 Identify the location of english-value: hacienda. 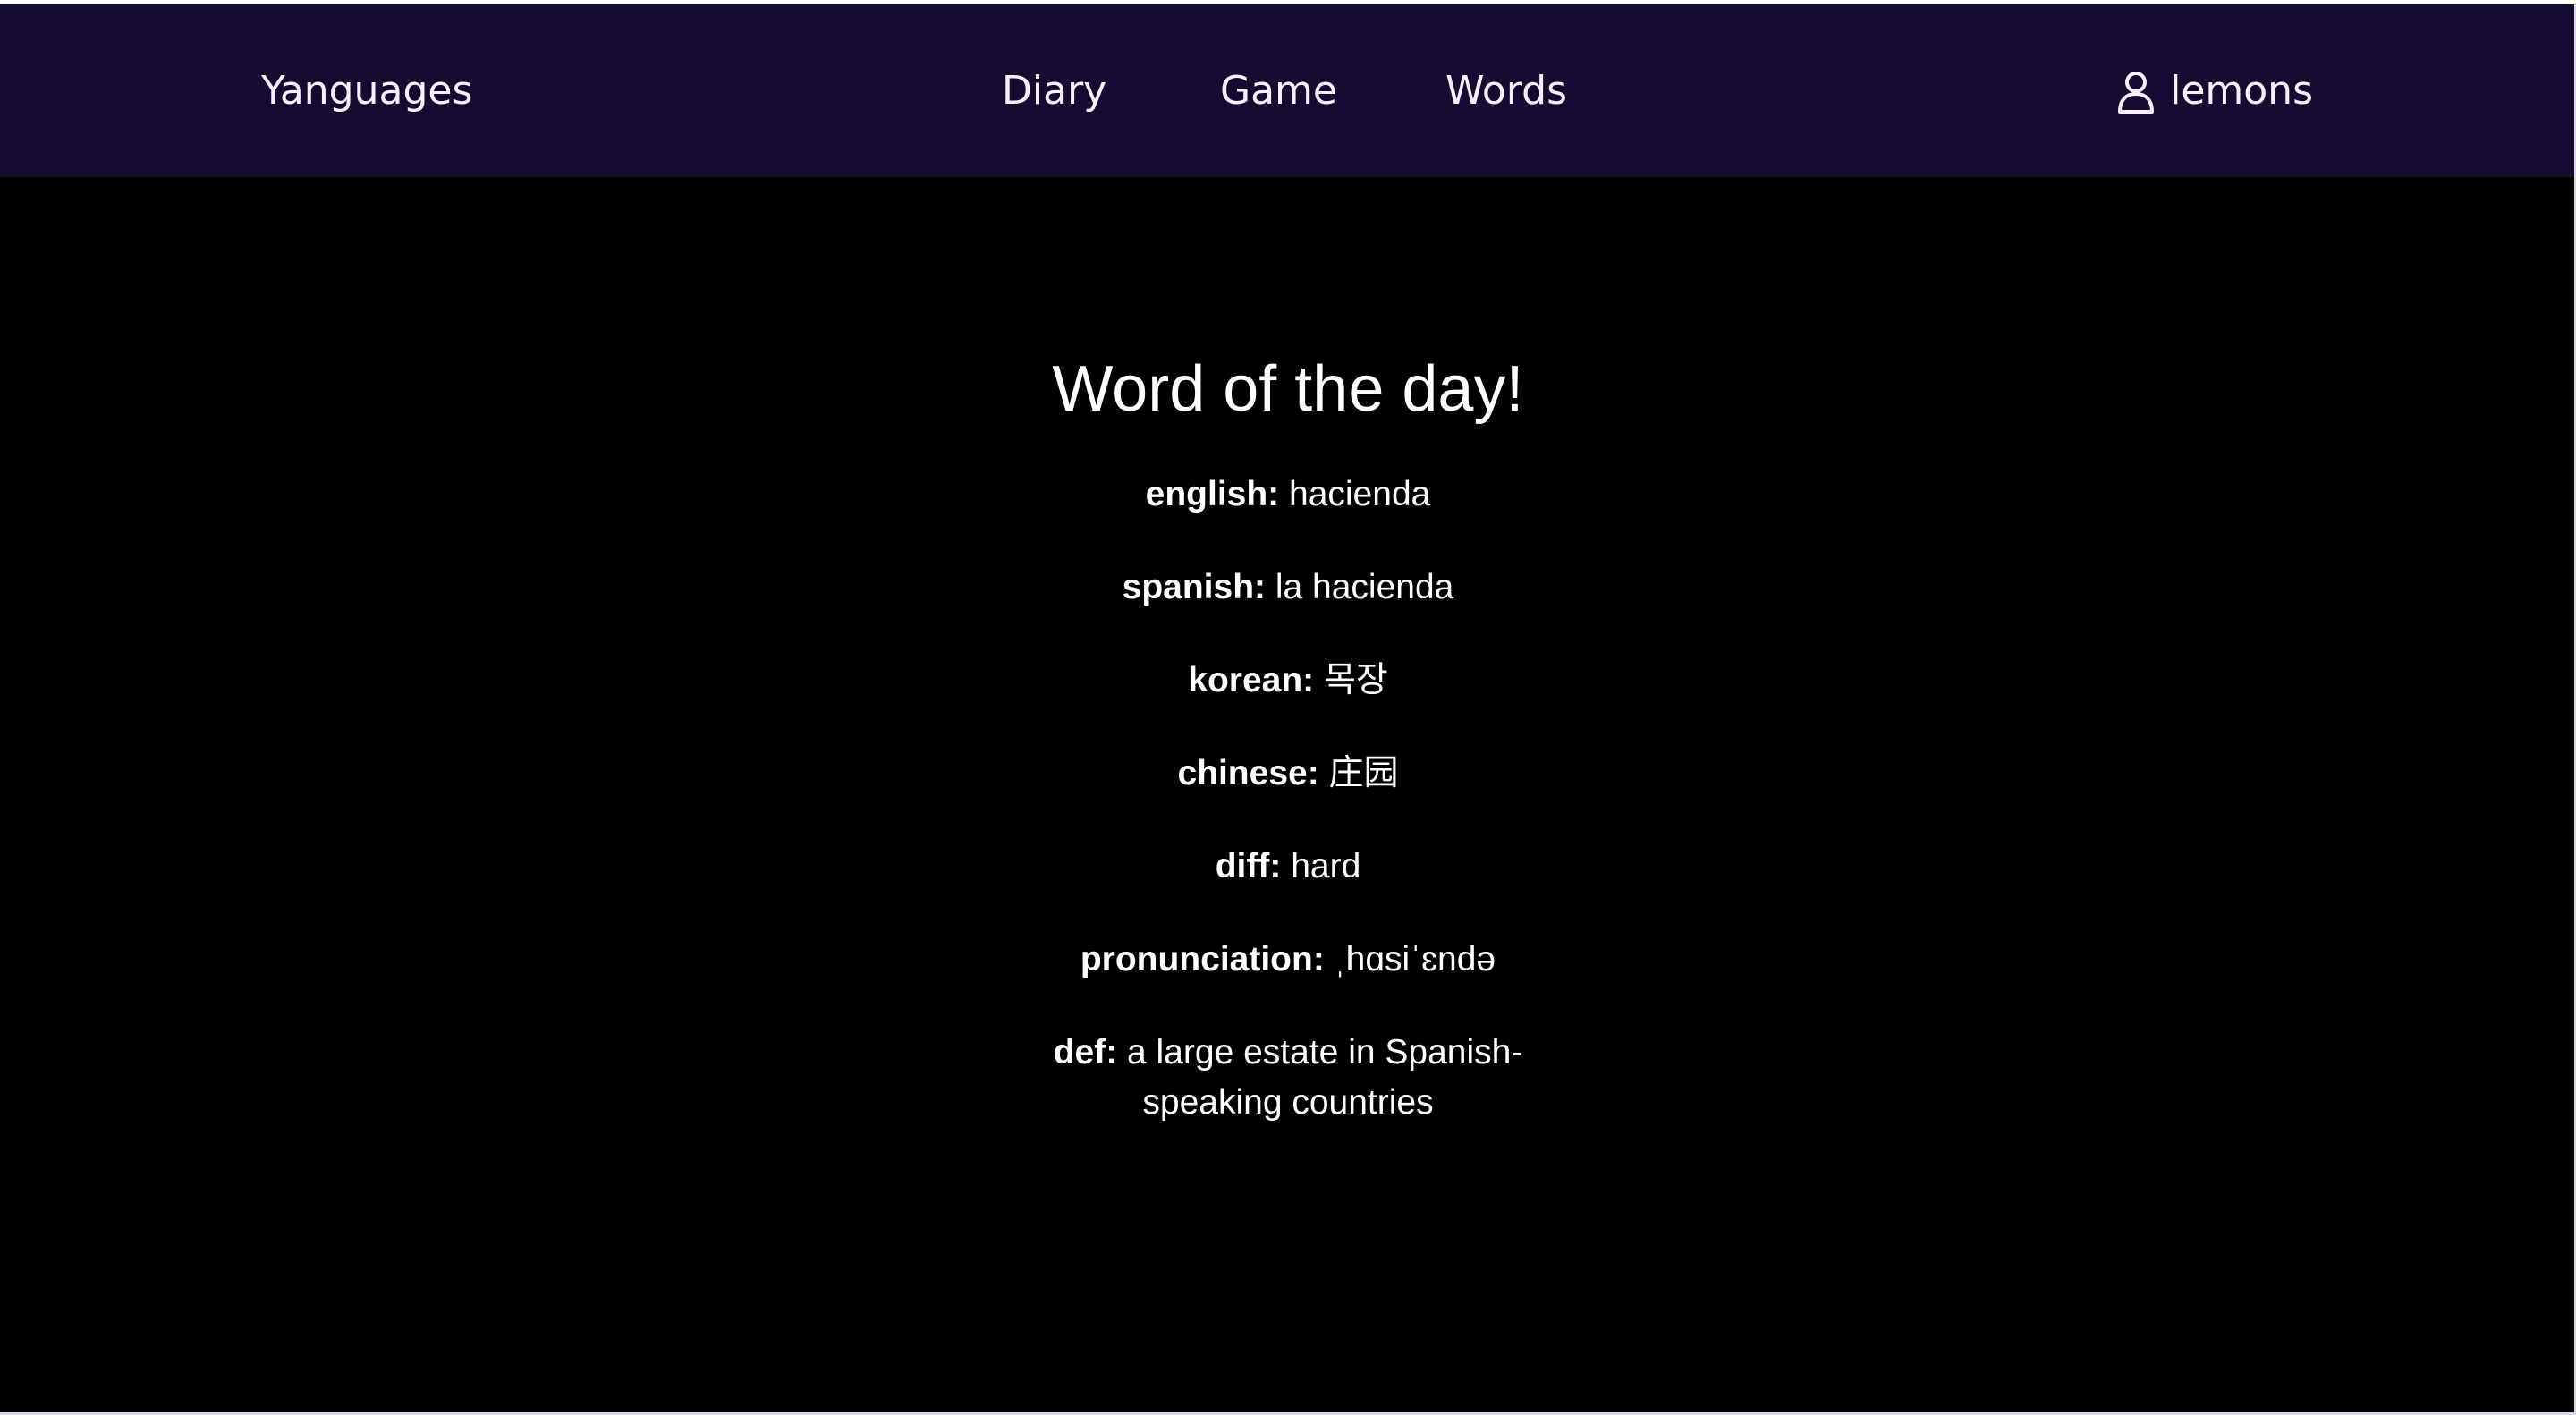
(1360, 494).